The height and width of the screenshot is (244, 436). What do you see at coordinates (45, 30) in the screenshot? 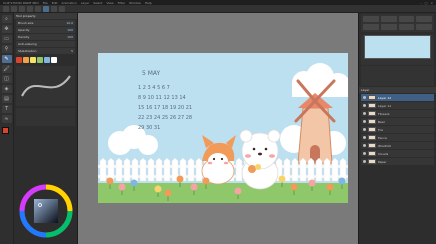
I see `opacity-row: Opacity 100` at bounding box center [45, 30].